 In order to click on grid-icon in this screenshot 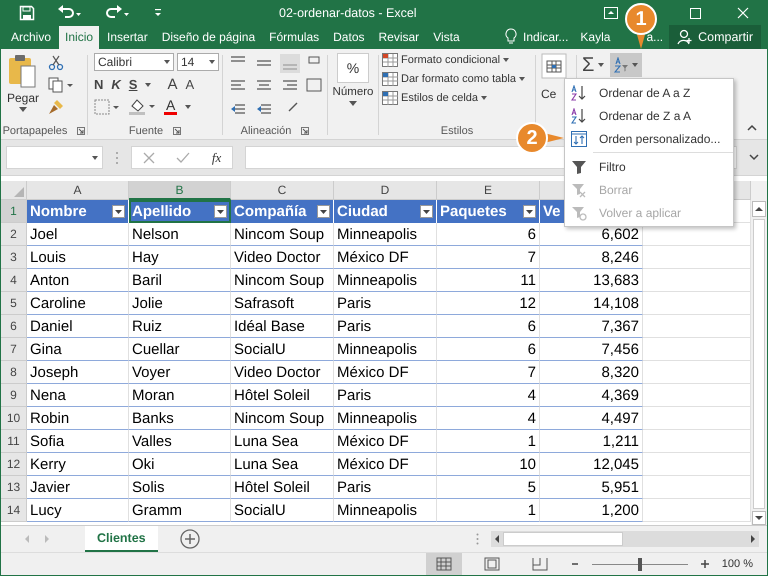, I will do `click(444, 564)`.